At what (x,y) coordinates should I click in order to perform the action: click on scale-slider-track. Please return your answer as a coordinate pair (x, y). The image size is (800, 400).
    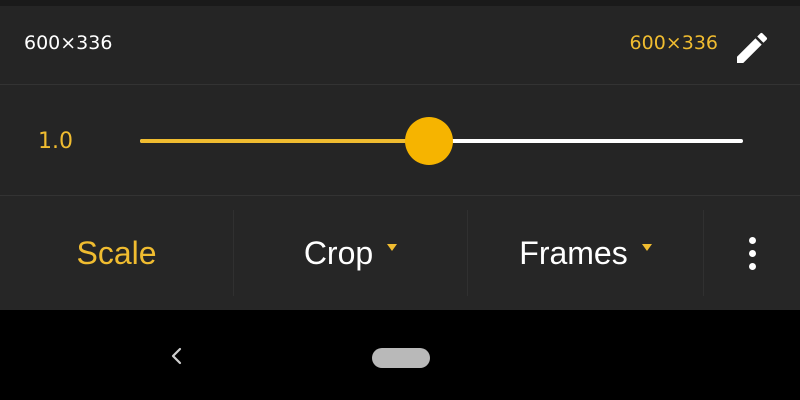
    Looking at the image, I should click on (441, 141).